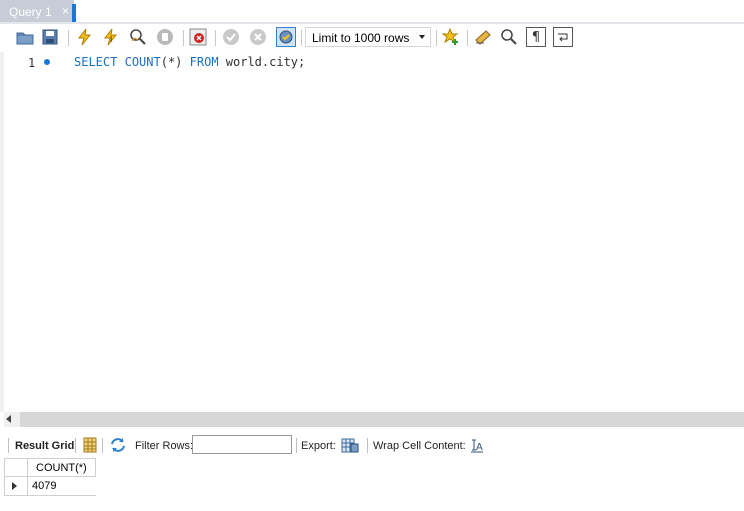 The width and height of the screenshot is (744, 511). What do you see at coordinates (171, 62) in the screenshot?
I see `count-args: (*)` at bounding box center [171, 62].